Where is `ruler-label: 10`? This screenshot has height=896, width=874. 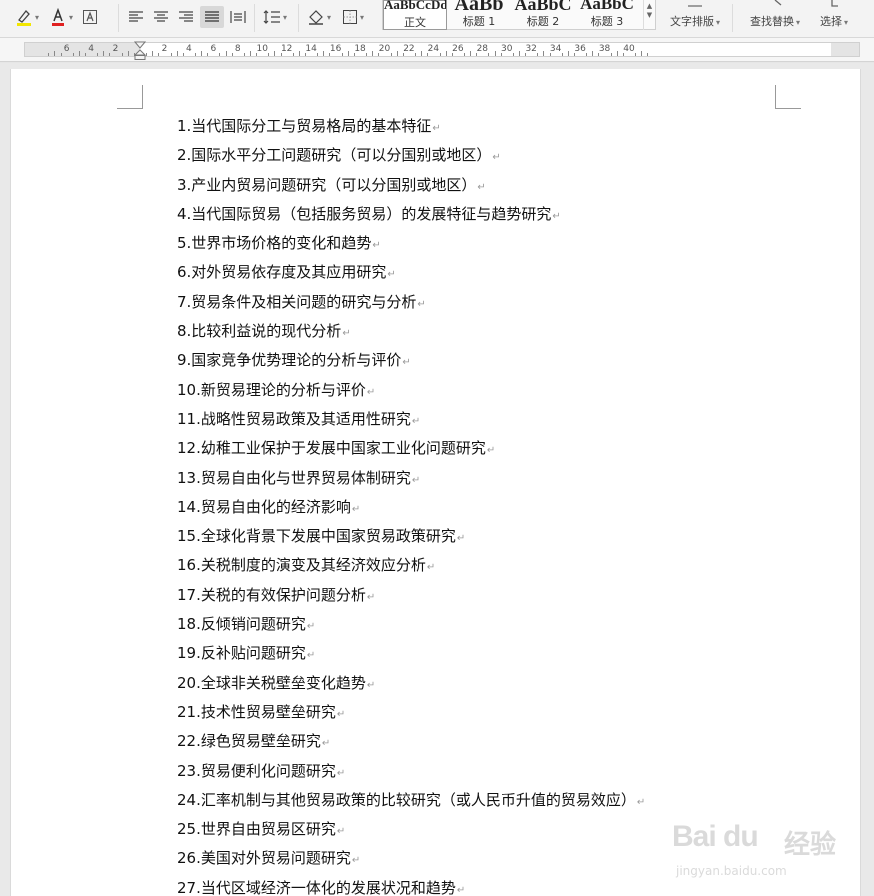 ruler-label: 10 is located at coordinates (262, 49).